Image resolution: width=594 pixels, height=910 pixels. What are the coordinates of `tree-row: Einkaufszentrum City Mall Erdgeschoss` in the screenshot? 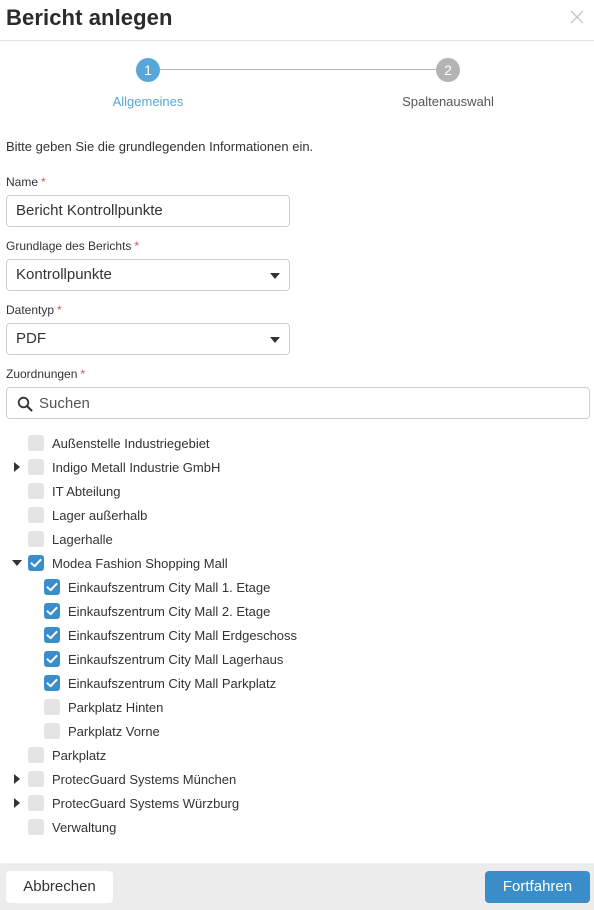 It's located at (297, 635).